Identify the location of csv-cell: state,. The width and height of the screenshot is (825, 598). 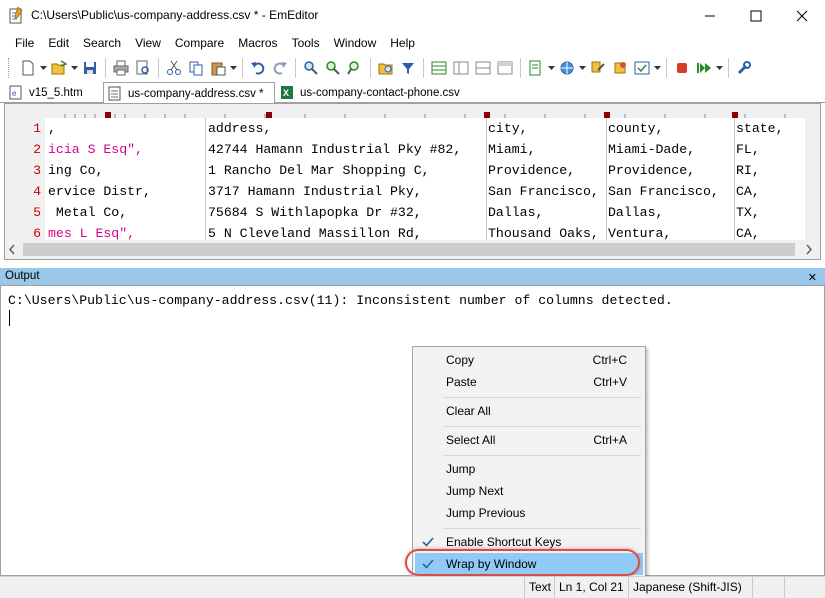
(759, 128).